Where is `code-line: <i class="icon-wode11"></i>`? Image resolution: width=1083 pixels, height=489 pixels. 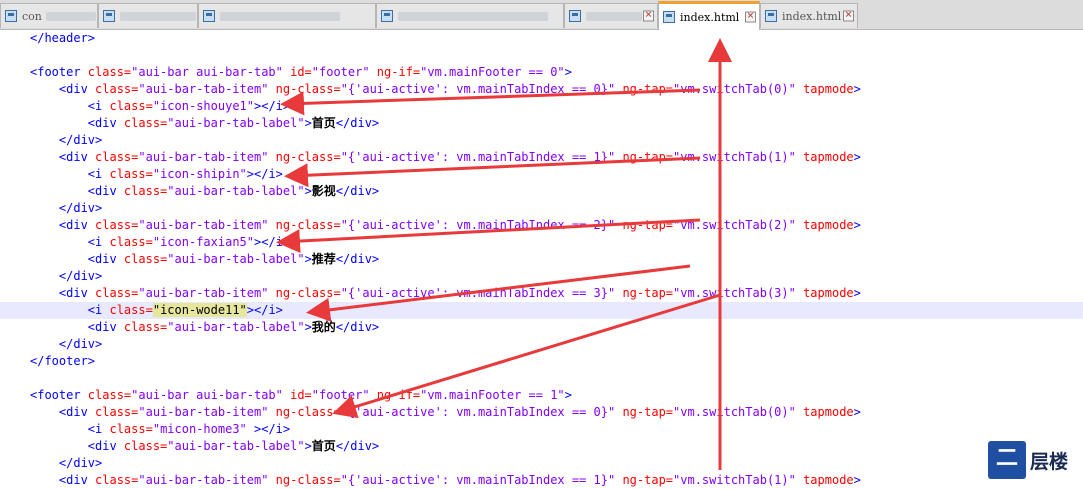
code-line: <i class="icon-wode11"></i> is located at coordinates (541, 310).